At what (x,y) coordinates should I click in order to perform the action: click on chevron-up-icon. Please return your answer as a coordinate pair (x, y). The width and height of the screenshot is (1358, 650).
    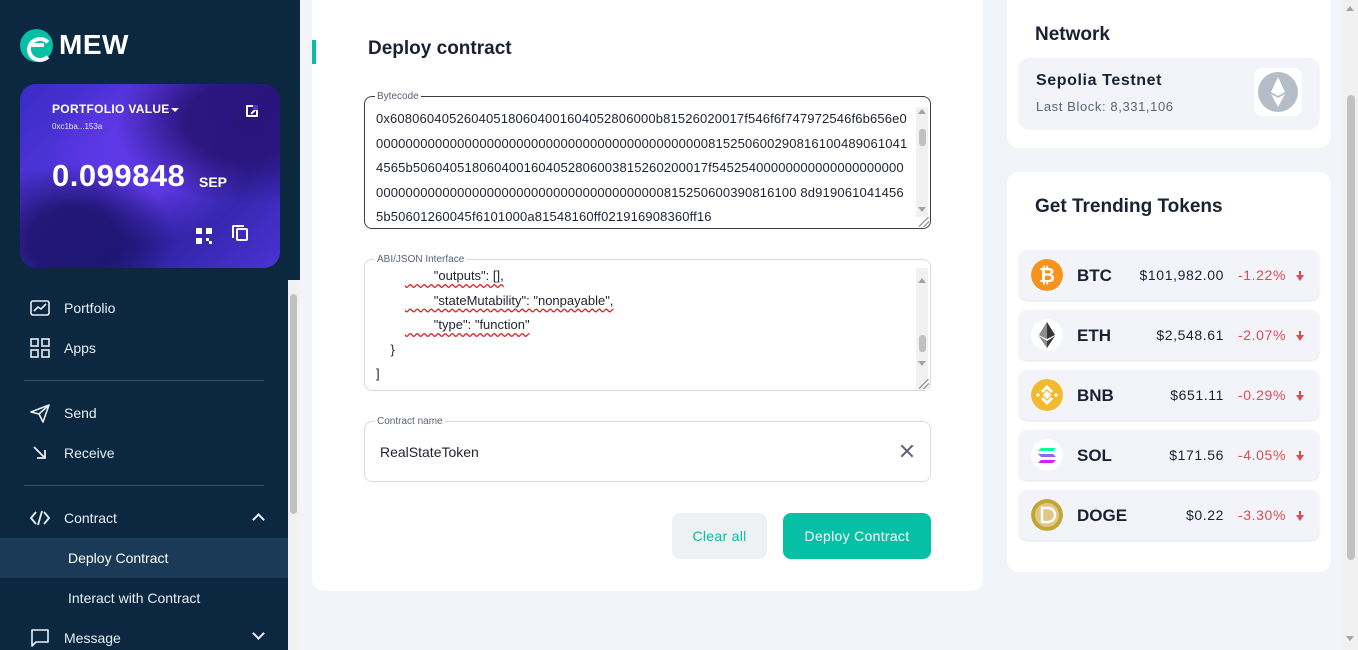
    Looking at the image, I should click on (258, 519).